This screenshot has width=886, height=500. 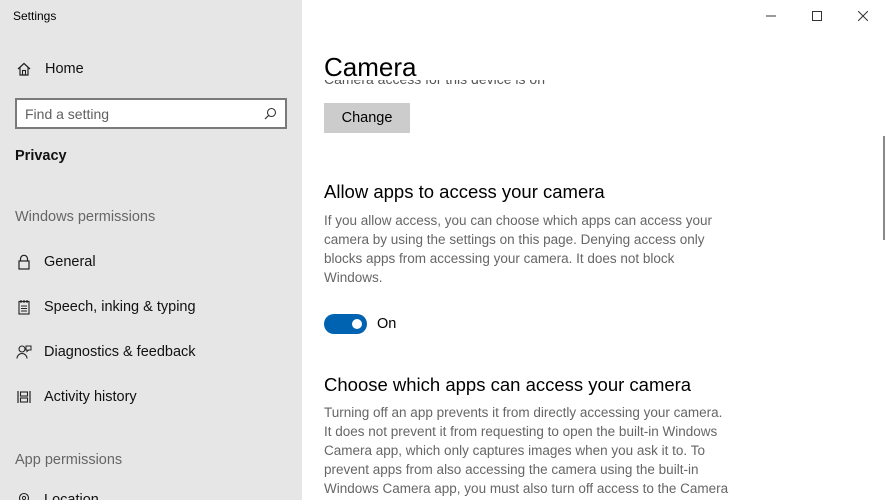 What do you see at coordinates (85, 217) in the screenshot?
I see `group-label-windows-permissions: Windows permissions` at bounding box center [85, 217].